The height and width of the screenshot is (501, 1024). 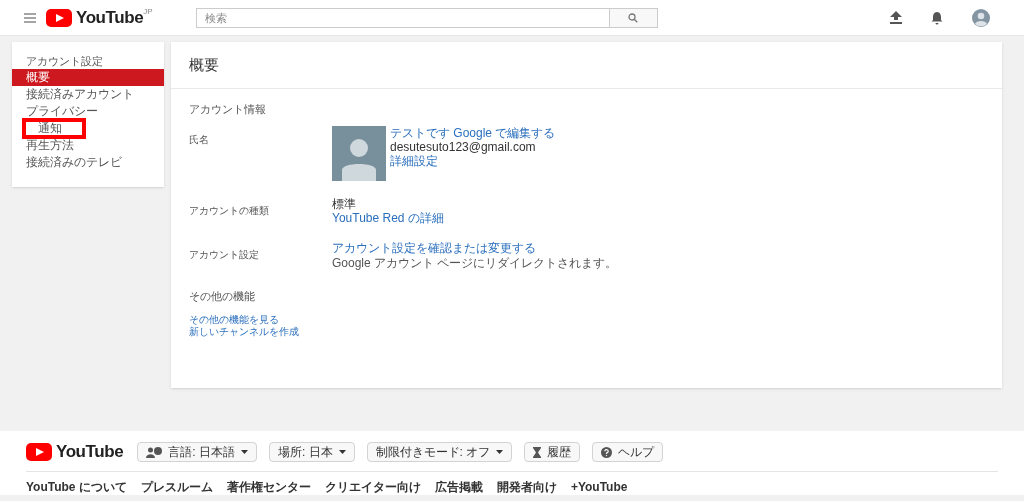 I want to click on feature-link: 新しいチャンネルを作成, so click(x=586, y=331).